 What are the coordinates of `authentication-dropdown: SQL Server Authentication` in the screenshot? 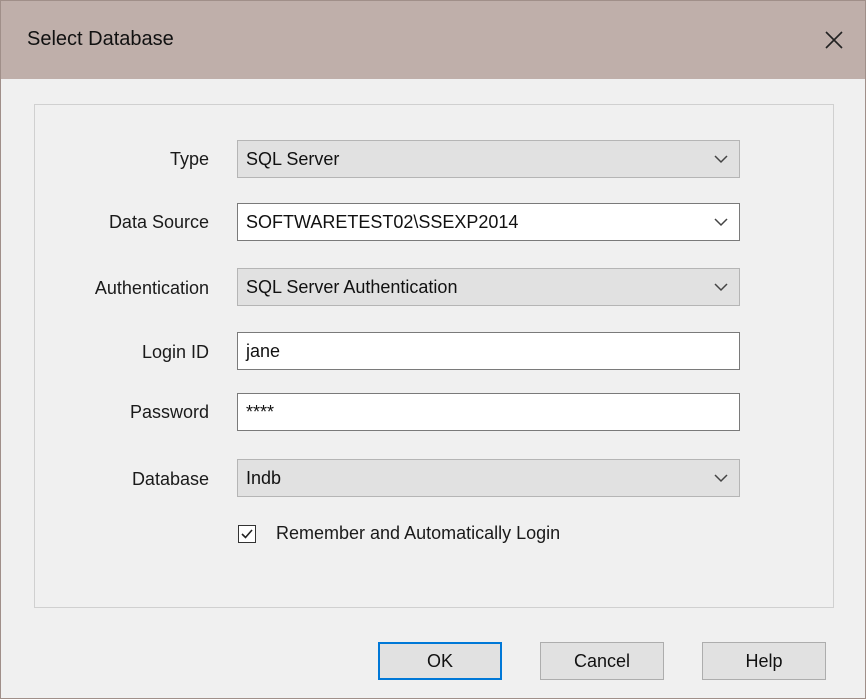 It's located at (488, 287).